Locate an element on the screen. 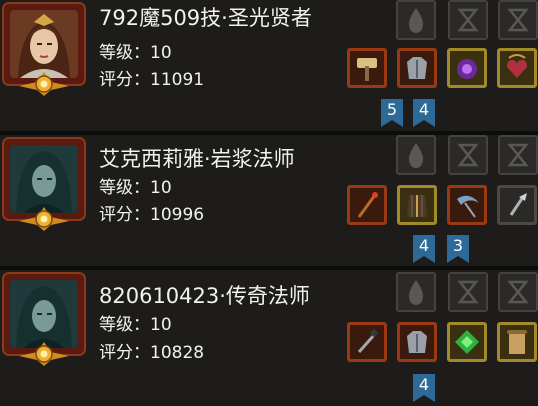 Image resolution: width=538 pixels, height=406 pixels. socket-count-badge: 5 is located at coordinates (392, 113).